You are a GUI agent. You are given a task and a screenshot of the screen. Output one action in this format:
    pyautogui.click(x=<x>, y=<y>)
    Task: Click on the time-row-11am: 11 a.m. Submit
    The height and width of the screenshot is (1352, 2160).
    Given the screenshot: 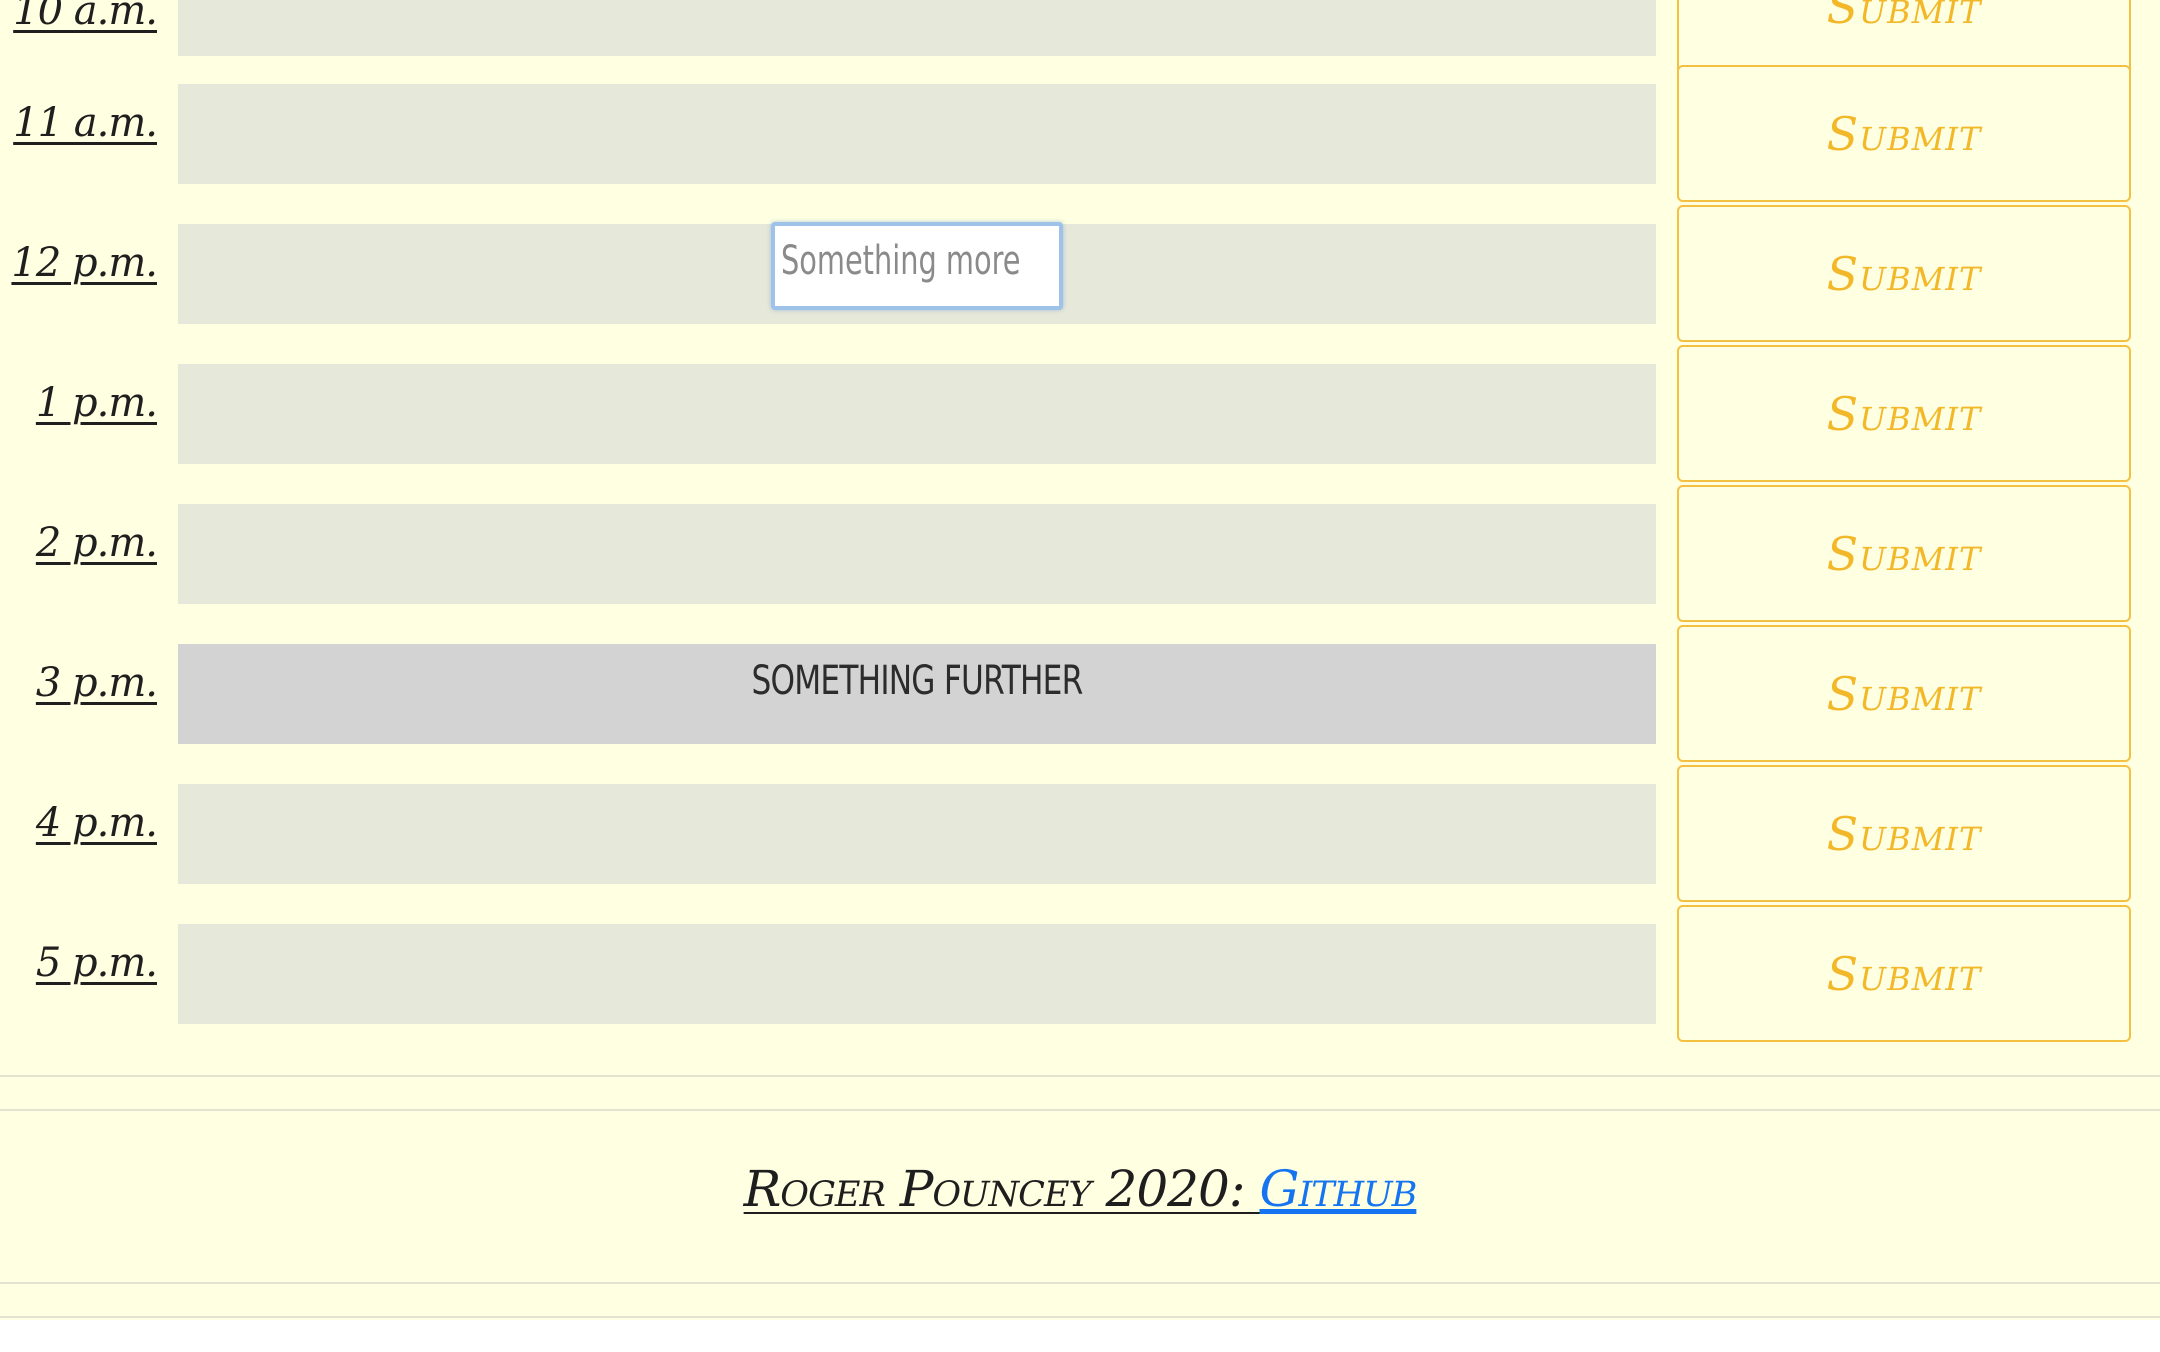 What is the action you would take?
    pyautogui.click(x=1080, y=134)
    